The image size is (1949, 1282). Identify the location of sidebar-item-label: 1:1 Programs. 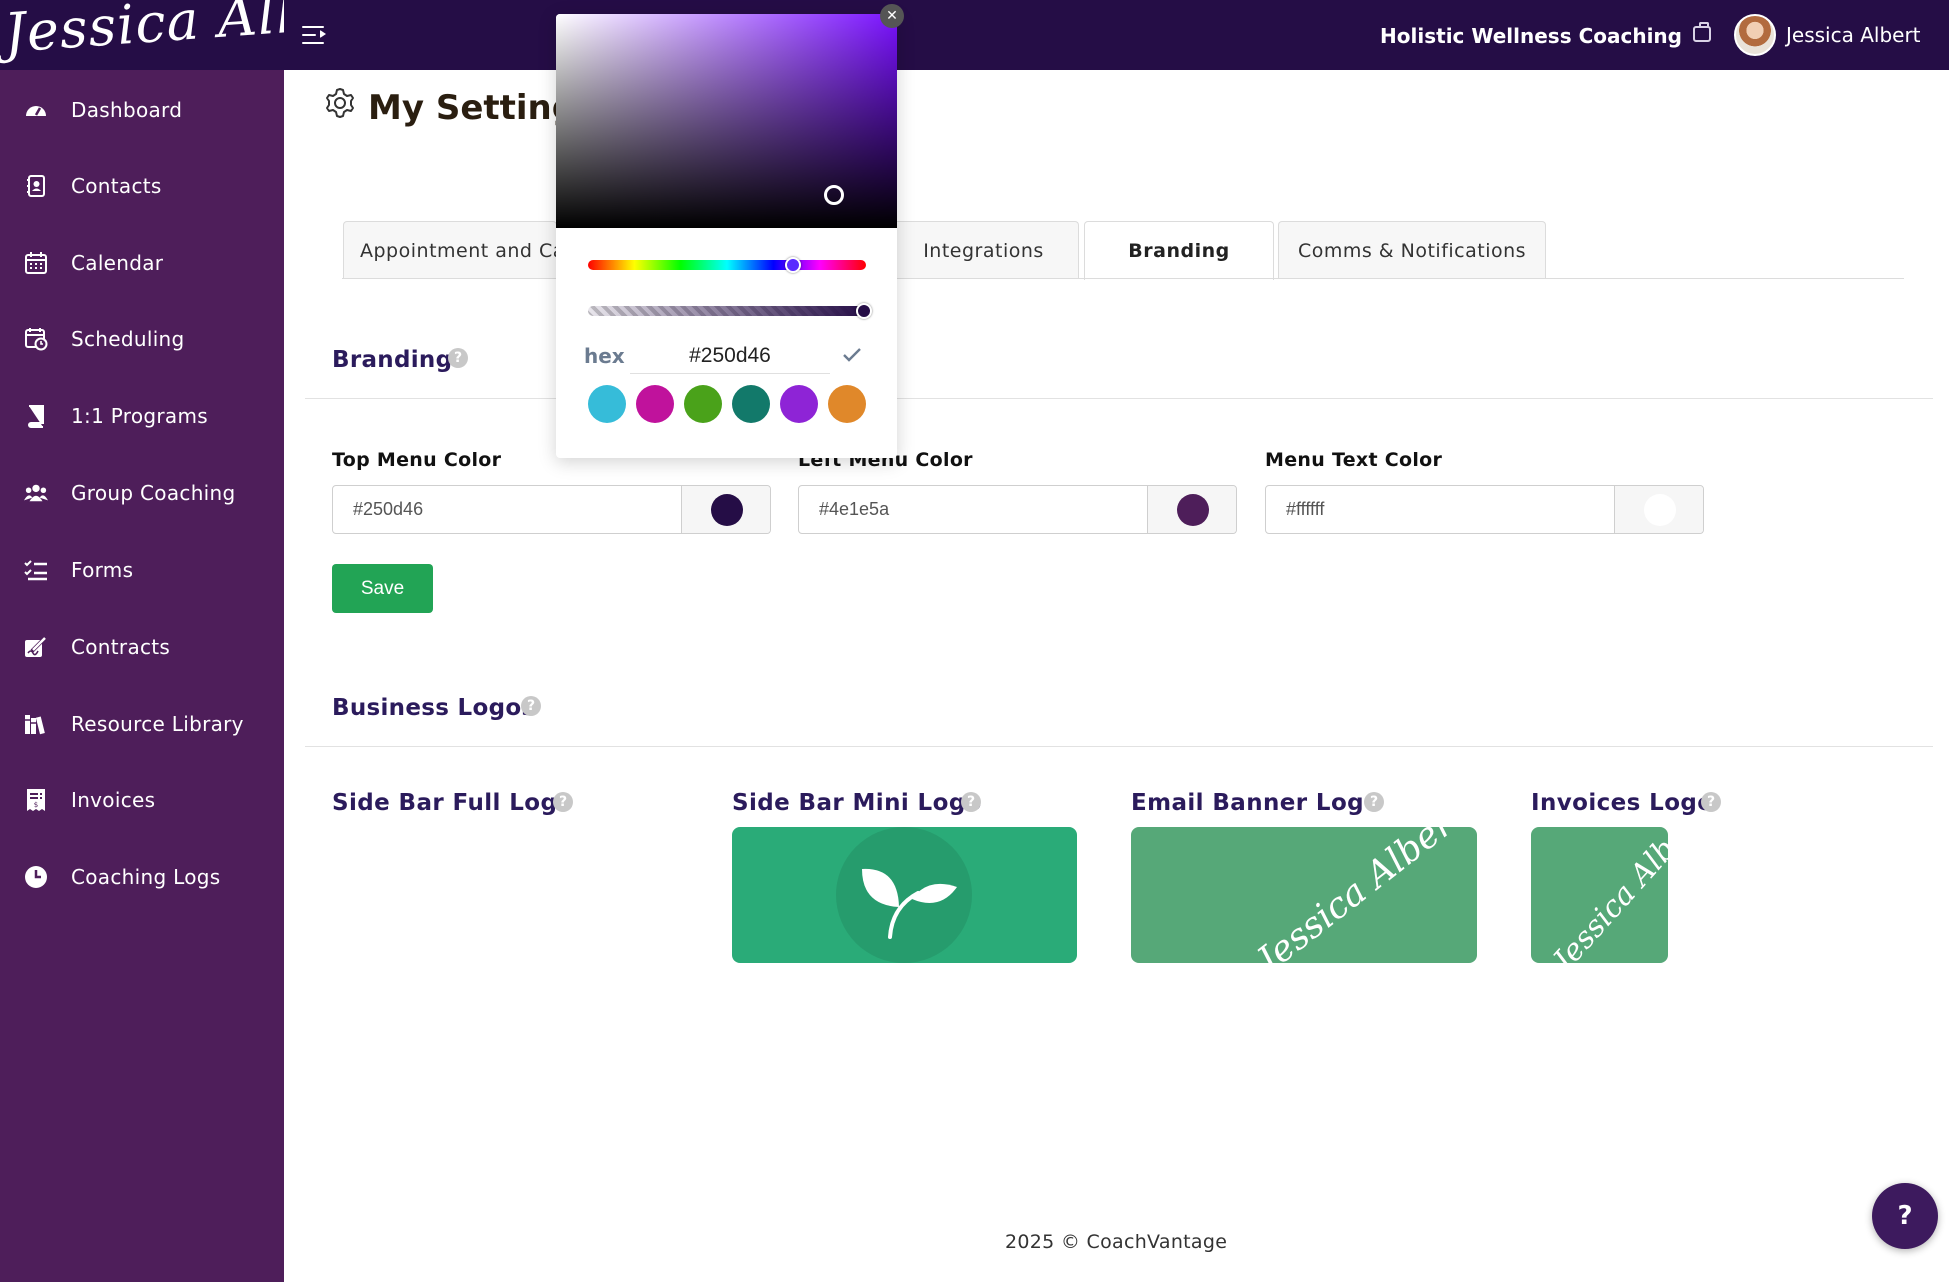
(139, 416).